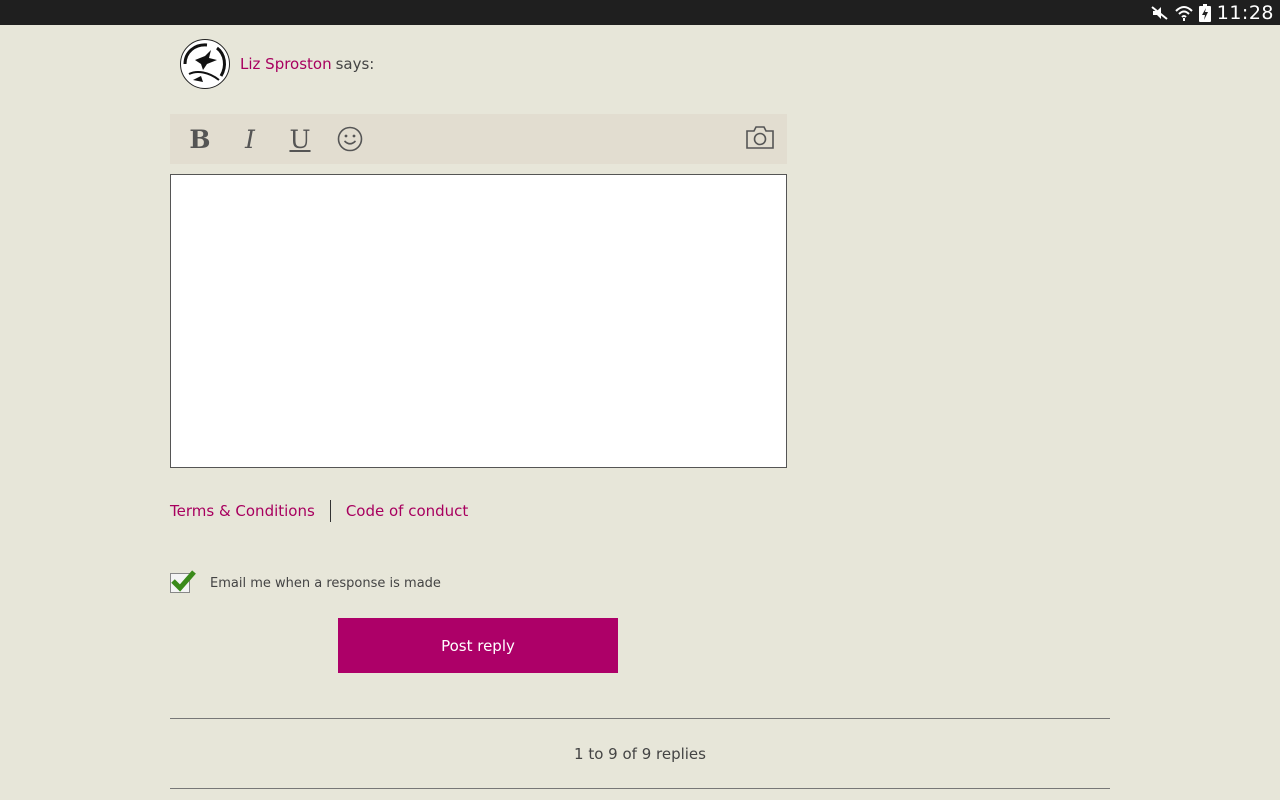  Describe the element at coordinates (325, 583) in the screenshot. I see `email-notify-label: Email me when a response is made` at that location.